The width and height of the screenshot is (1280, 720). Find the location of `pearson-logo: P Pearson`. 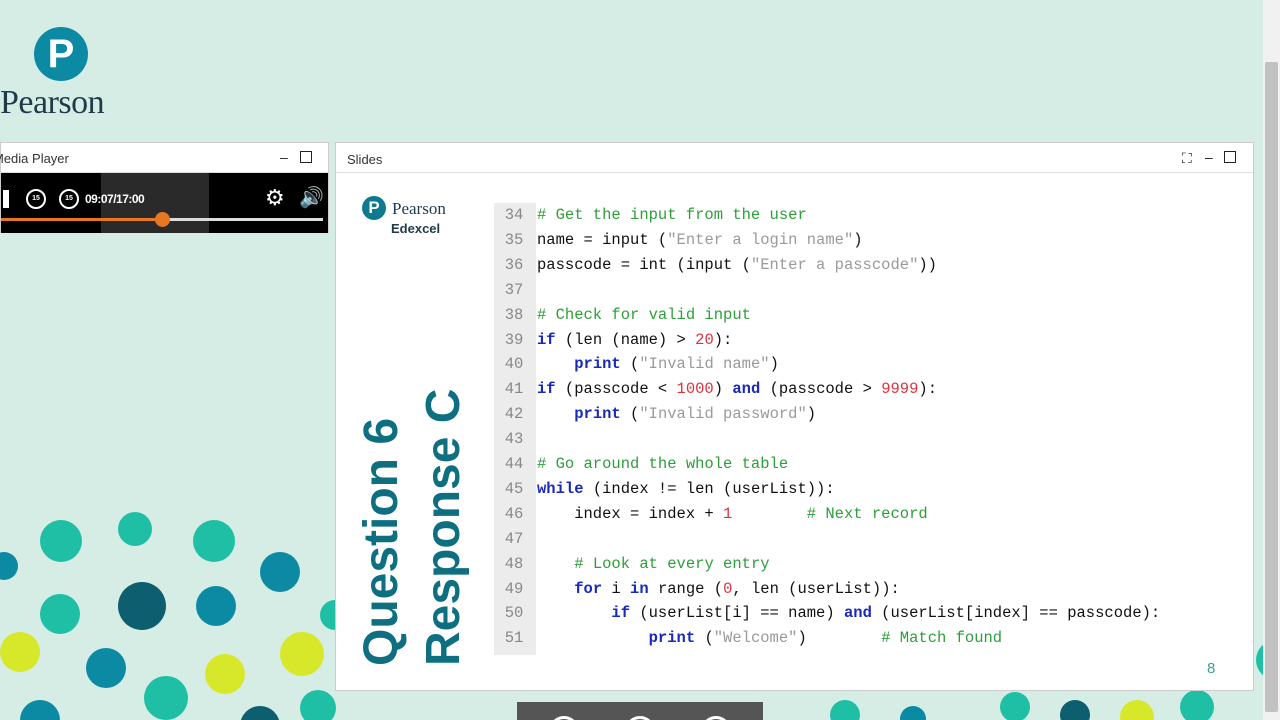

pearson-logo: P Pearson is located at coordinates (65, 74).